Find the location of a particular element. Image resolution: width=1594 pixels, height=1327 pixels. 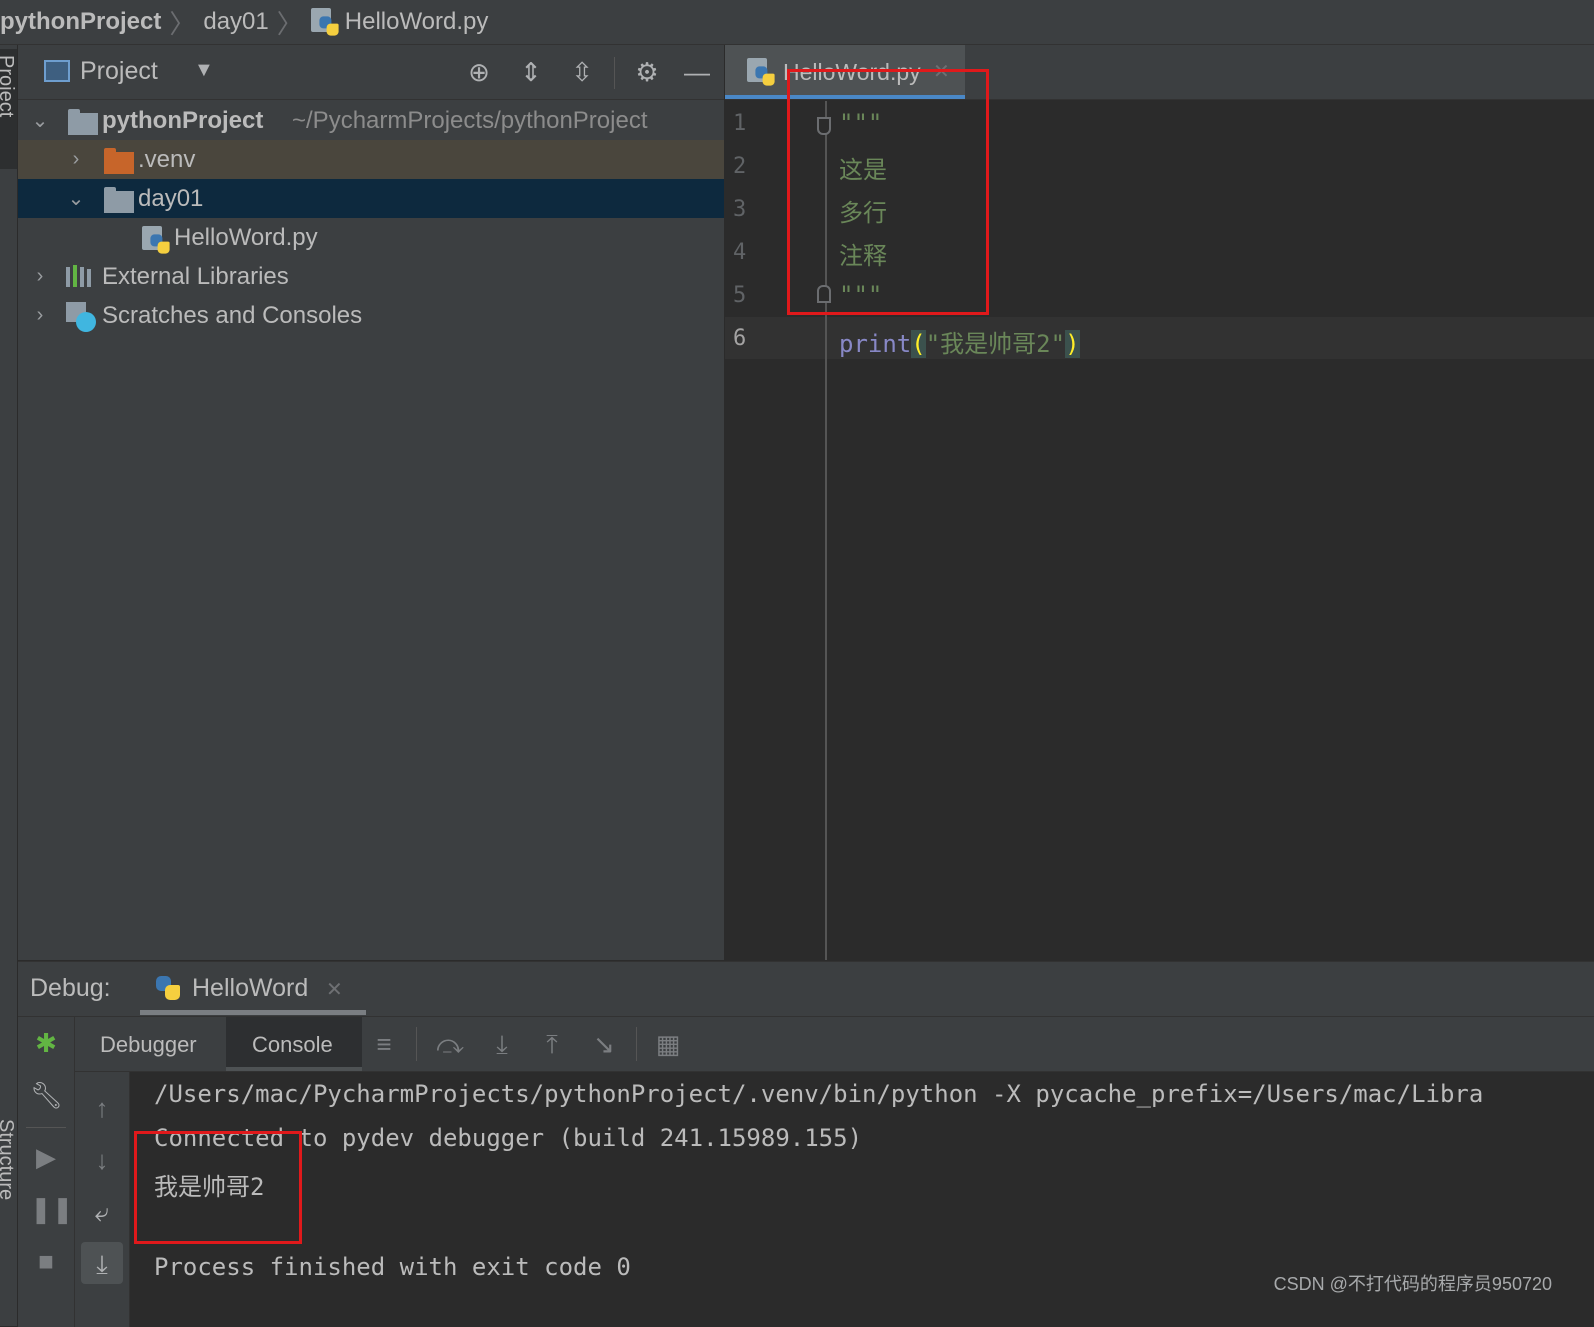

console-tab-indicator is located at coordinates (294, 1069).